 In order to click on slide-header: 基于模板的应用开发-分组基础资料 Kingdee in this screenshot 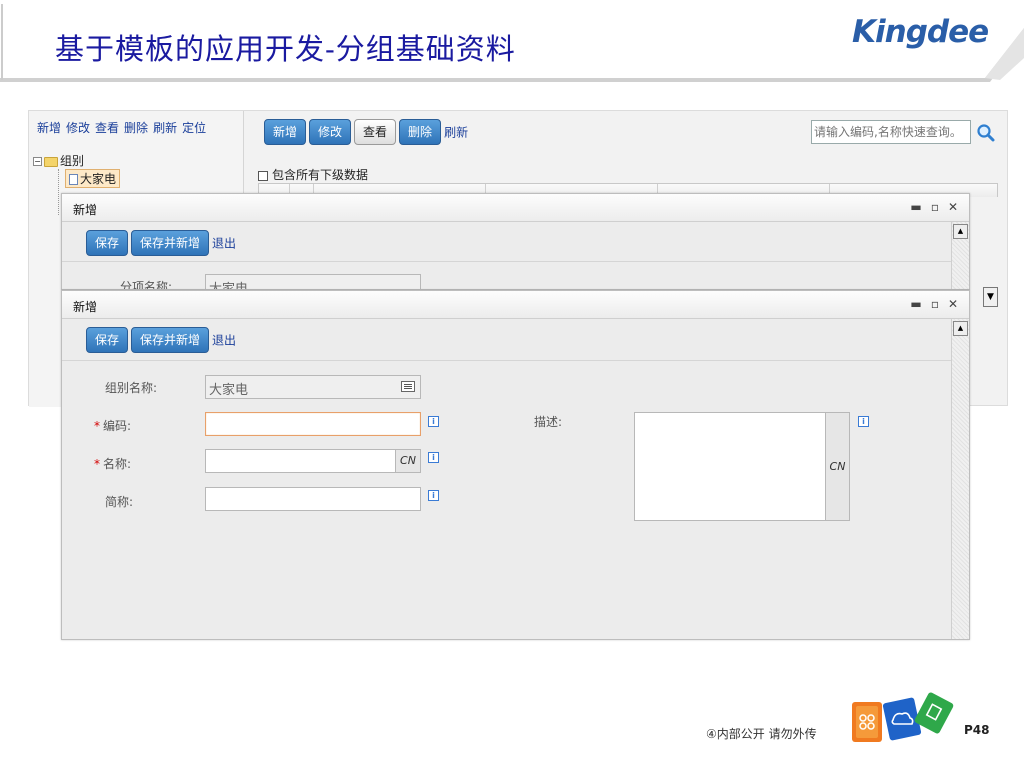, I will do `click(512, 41)`.